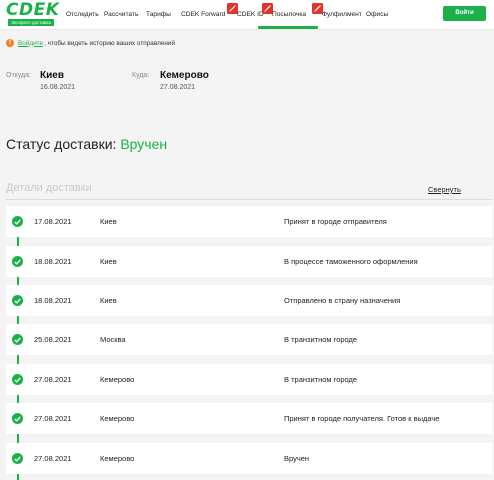  I want to click on active-tab-indicator, so click(288, 27).